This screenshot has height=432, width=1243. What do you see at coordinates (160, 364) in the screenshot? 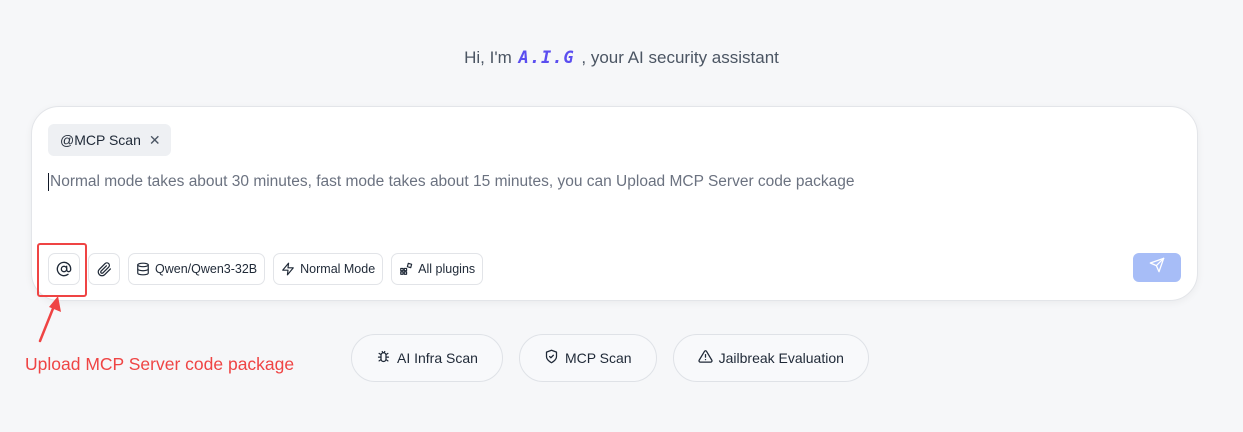
I see `annotation-text: Upload MCP Server code package` at bounding box center [160, 364].